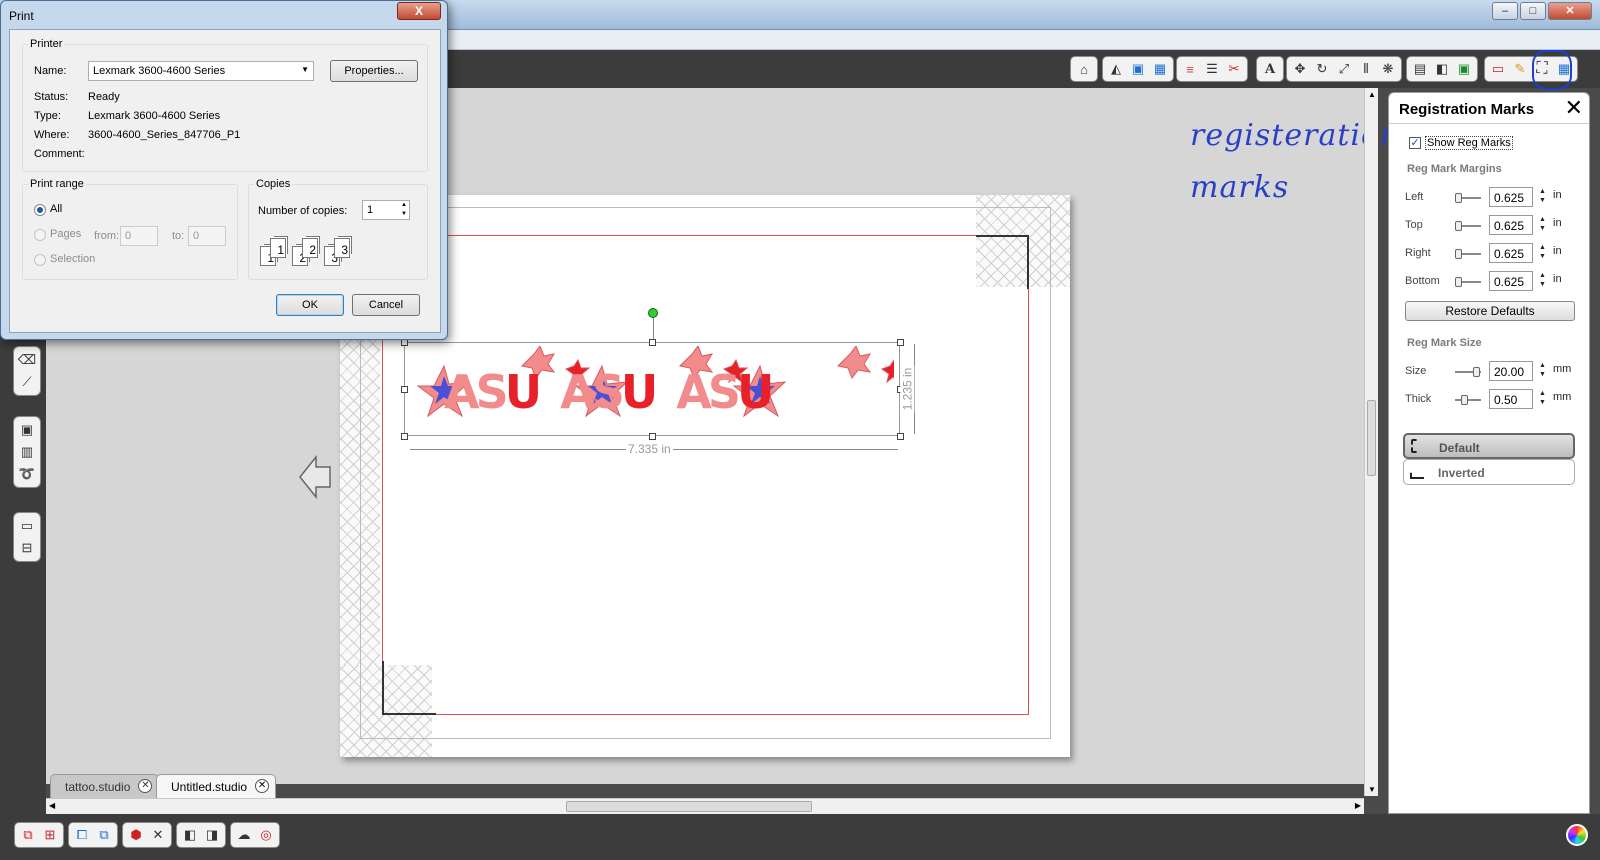 The image size is (1600, 860). What do you see at coordinates (201, 71) in the screenshot?
I see `printer-select: Lexmark 3600-4600 Series ▼` at bounding box center [201, 71].